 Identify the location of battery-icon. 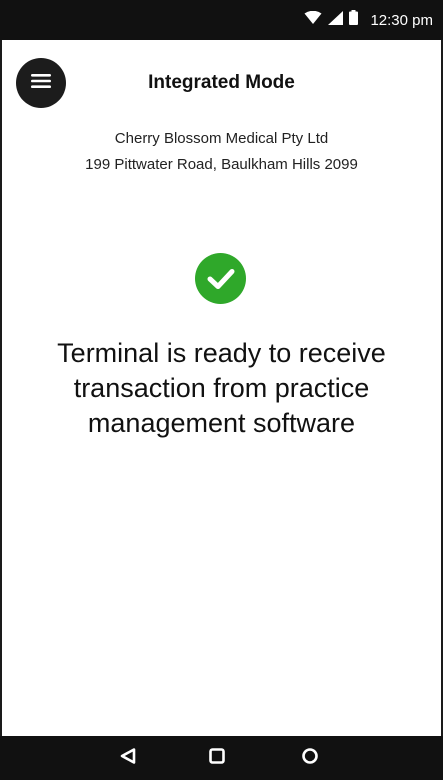
(354, 20).